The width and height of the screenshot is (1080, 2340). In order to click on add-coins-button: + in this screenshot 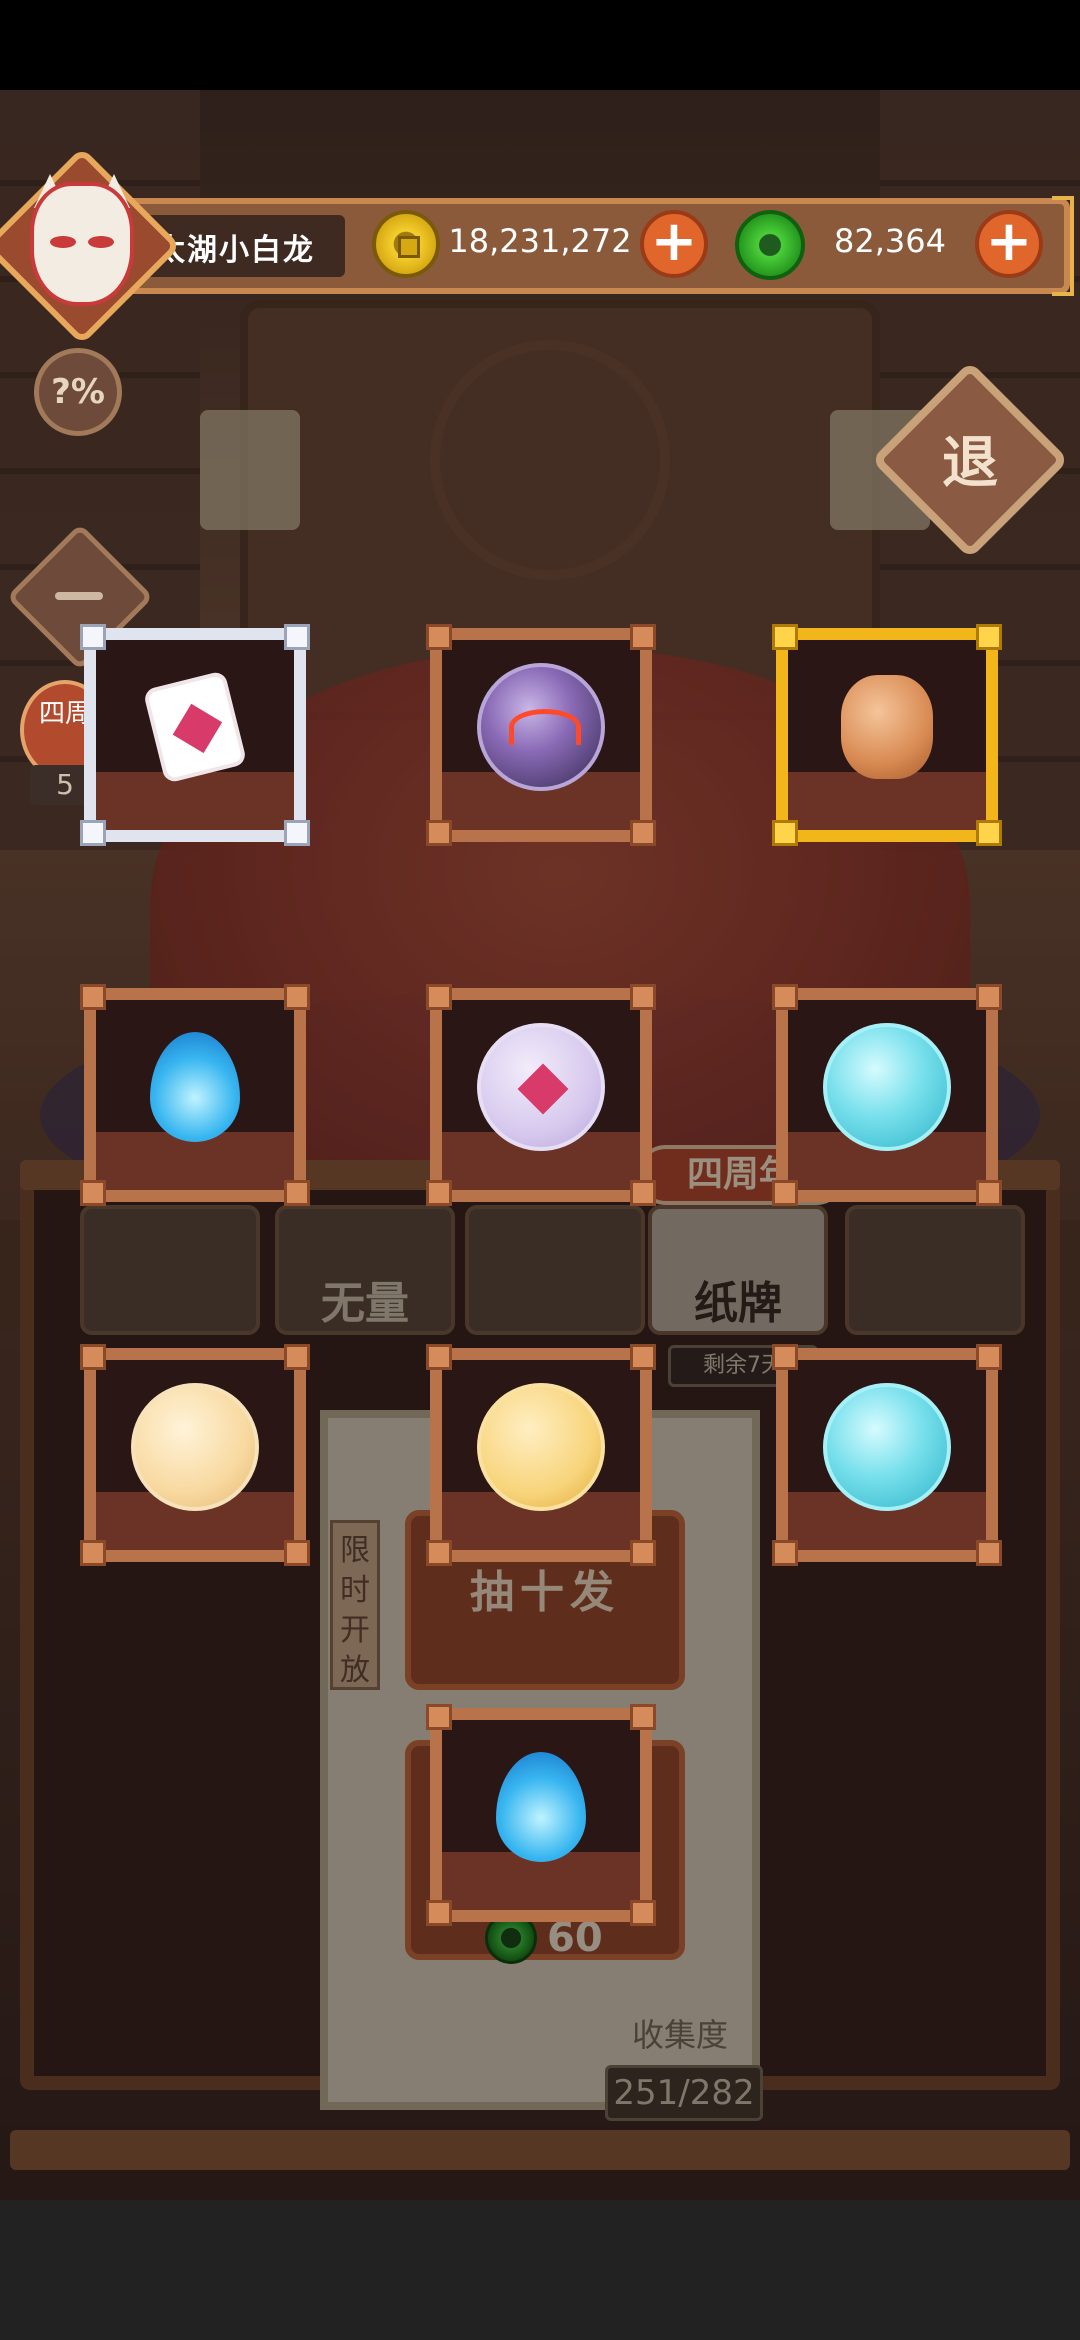, I will do `click(674, 244)`.